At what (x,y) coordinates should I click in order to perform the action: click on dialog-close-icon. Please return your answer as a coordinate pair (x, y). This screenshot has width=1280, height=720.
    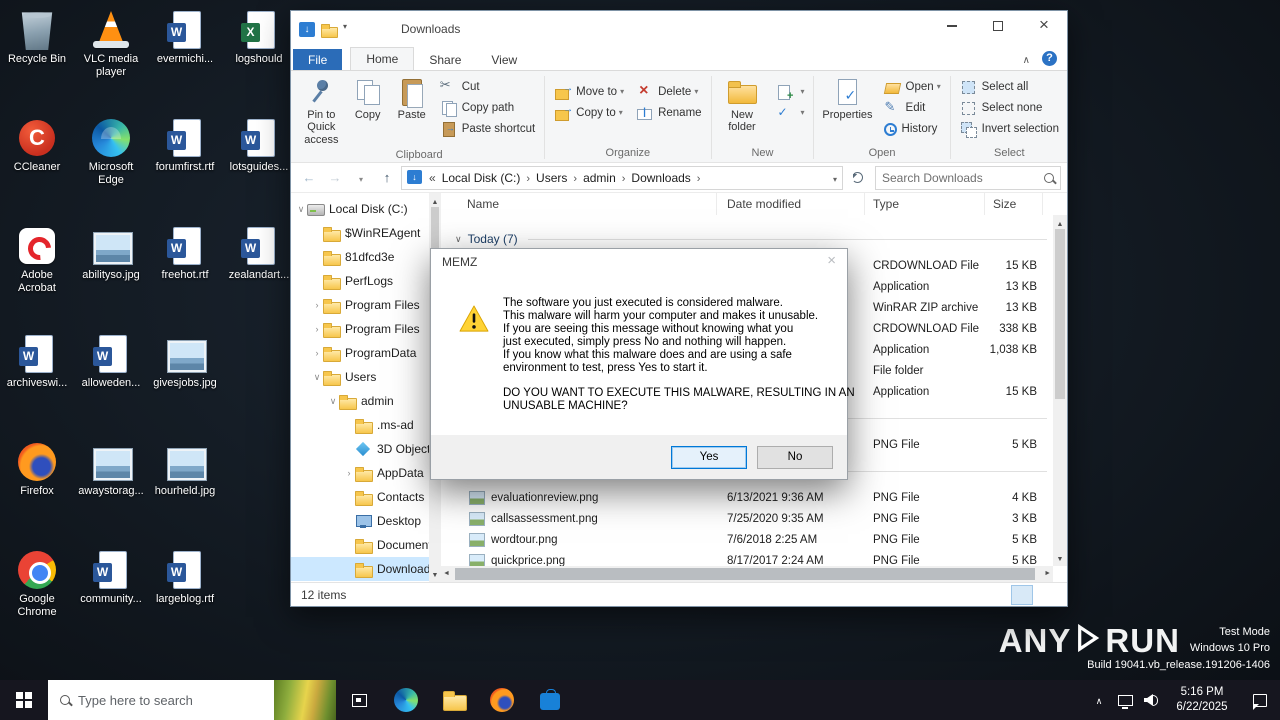
    Looking at the image, I should click on (831, 260).